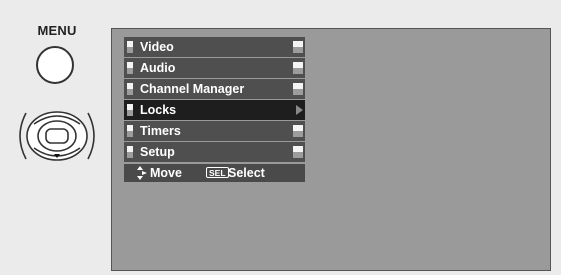  I want to click on submenu-arrow-icon, so click(299, 110).